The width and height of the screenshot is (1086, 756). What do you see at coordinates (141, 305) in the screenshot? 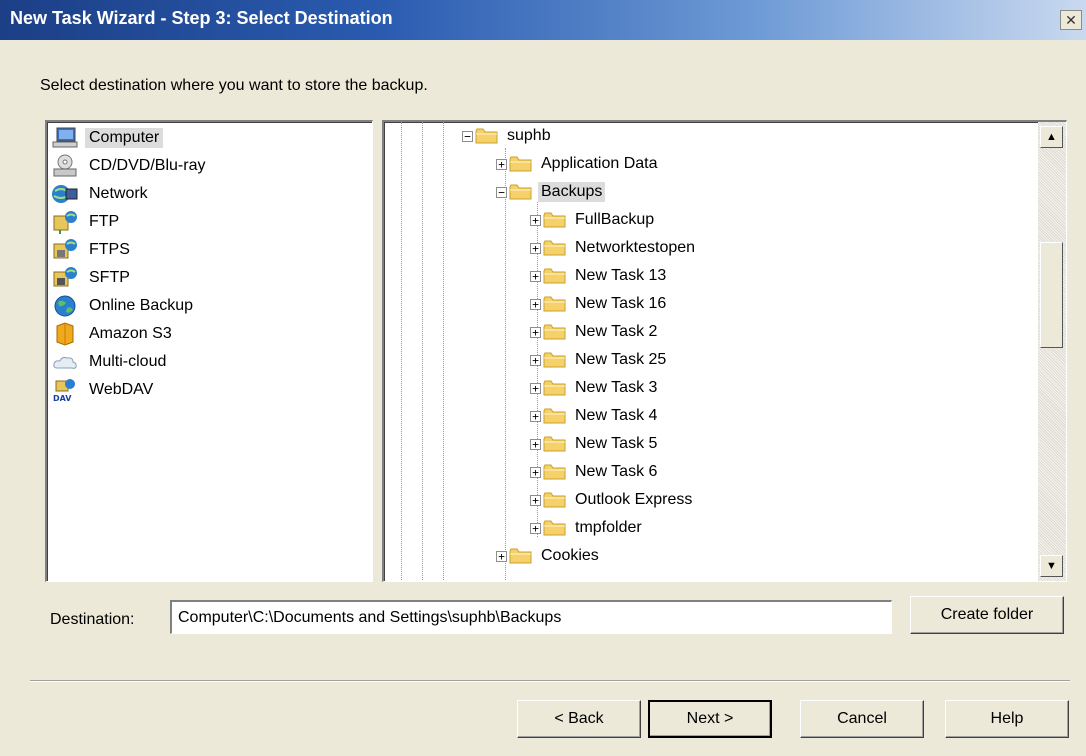
I see `source-label: Online Backup` at bounding box center [141, 305].